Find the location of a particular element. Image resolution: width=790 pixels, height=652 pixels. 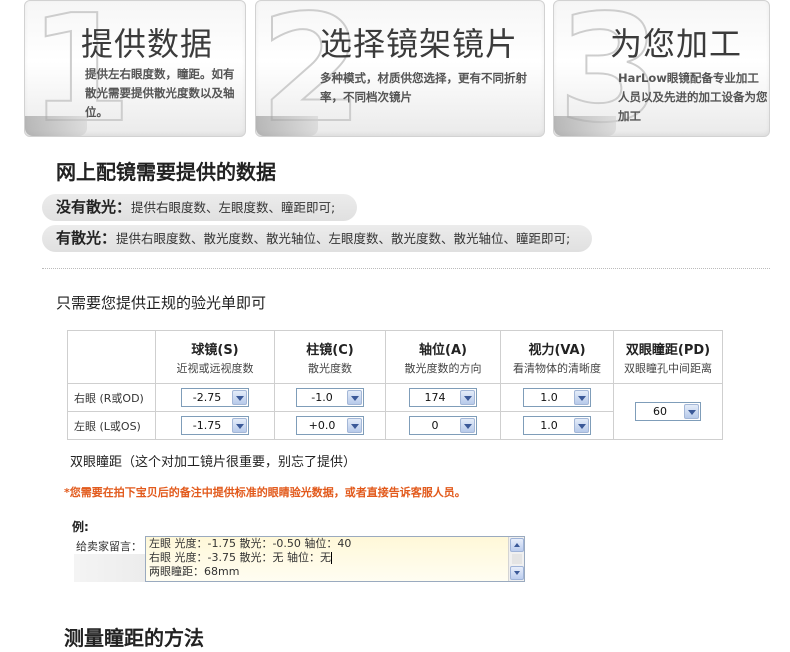

section-title-required-data: 网上配镜需要提供的数据 is located at coordinates (166, 172).